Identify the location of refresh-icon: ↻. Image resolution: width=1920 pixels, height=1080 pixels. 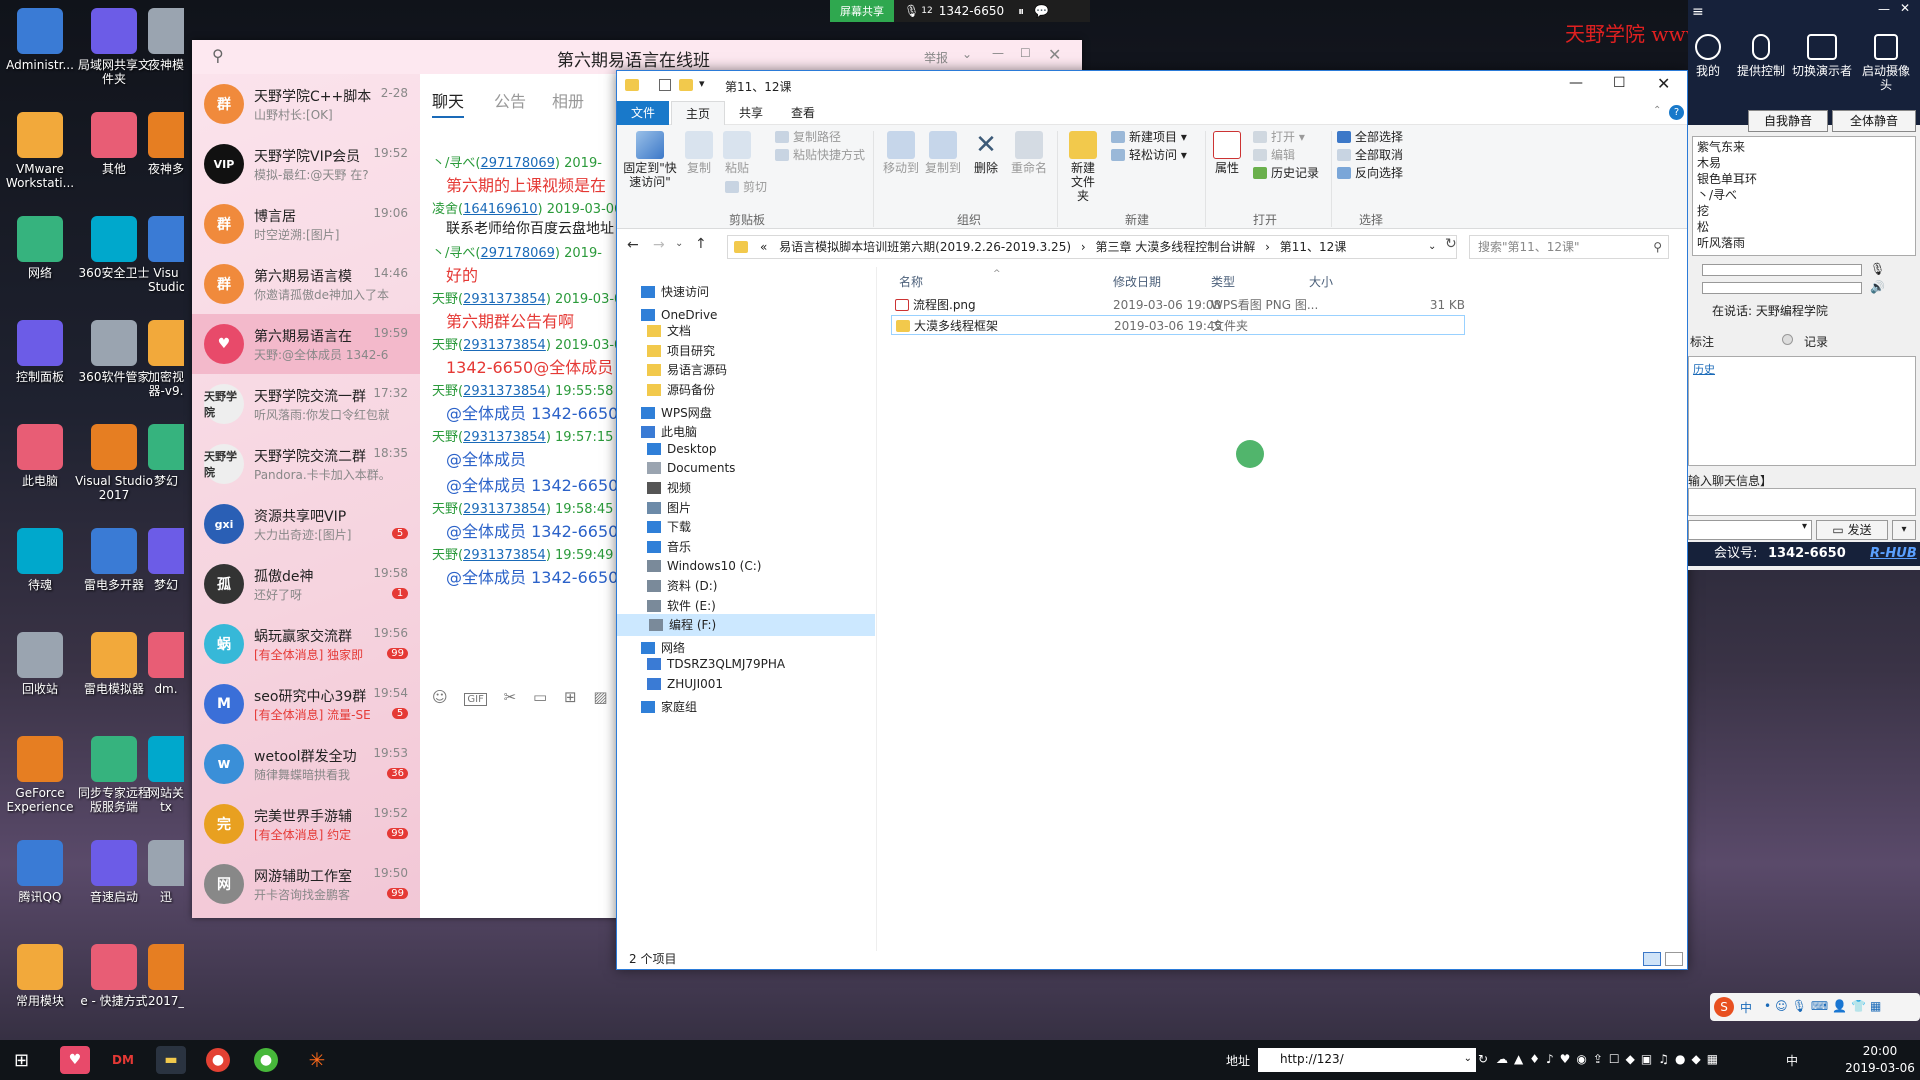
(1483, 1059).